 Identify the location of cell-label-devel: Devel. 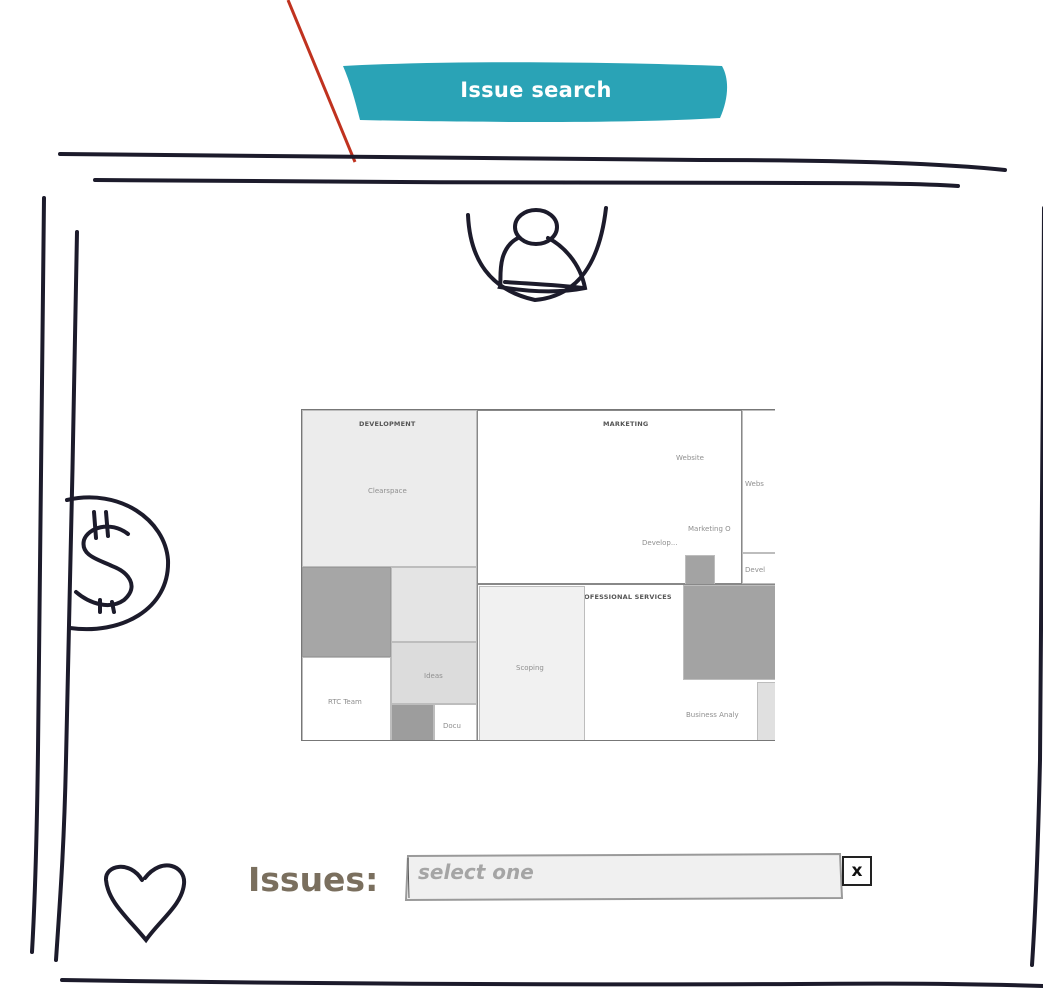
(755, 570).